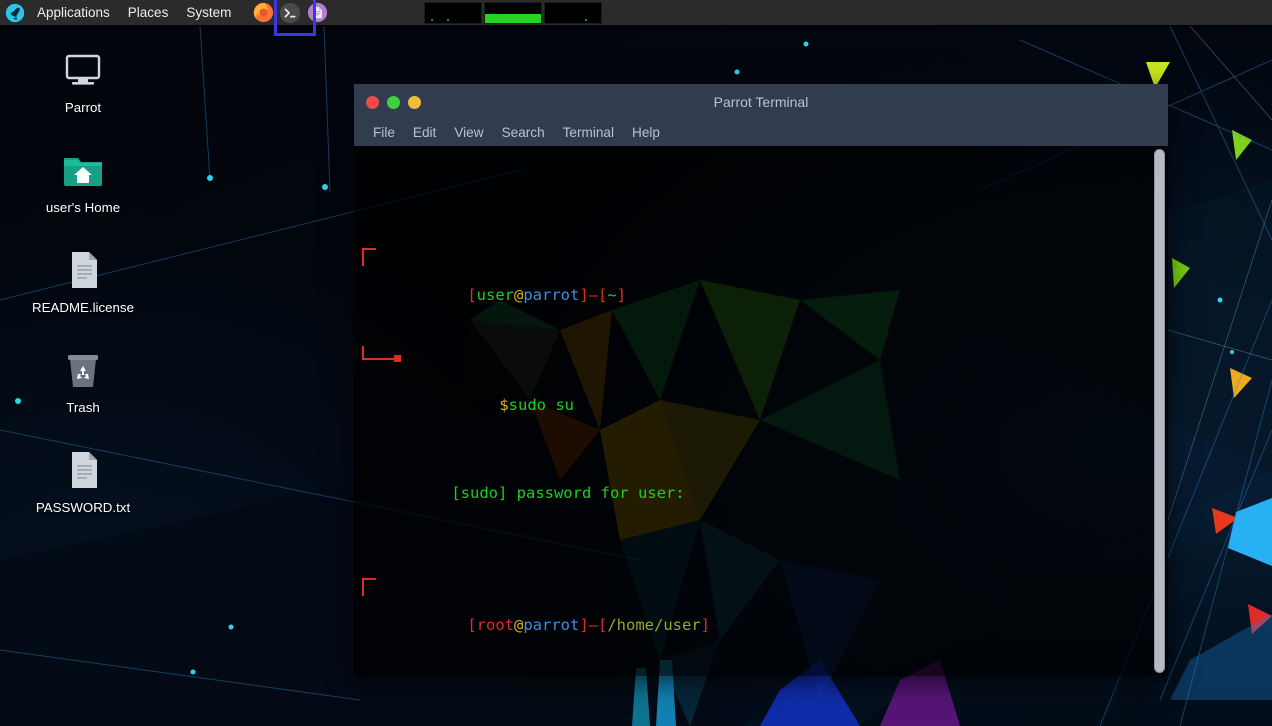 Image resolution: width=1272 pixels, height=726 pixels. Describe the element at coordinates (83, 307) in the screenshot. I see `desktop-icon-label: README.license` at that location.